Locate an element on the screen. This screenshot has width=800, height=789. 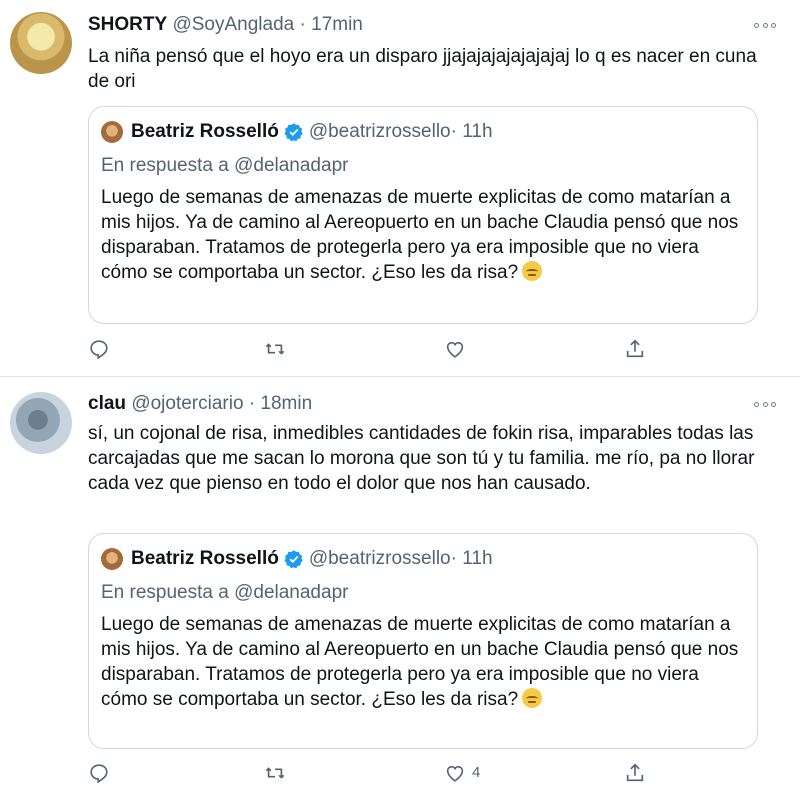
verified-badge-icon is located at coordinates (293, 559).